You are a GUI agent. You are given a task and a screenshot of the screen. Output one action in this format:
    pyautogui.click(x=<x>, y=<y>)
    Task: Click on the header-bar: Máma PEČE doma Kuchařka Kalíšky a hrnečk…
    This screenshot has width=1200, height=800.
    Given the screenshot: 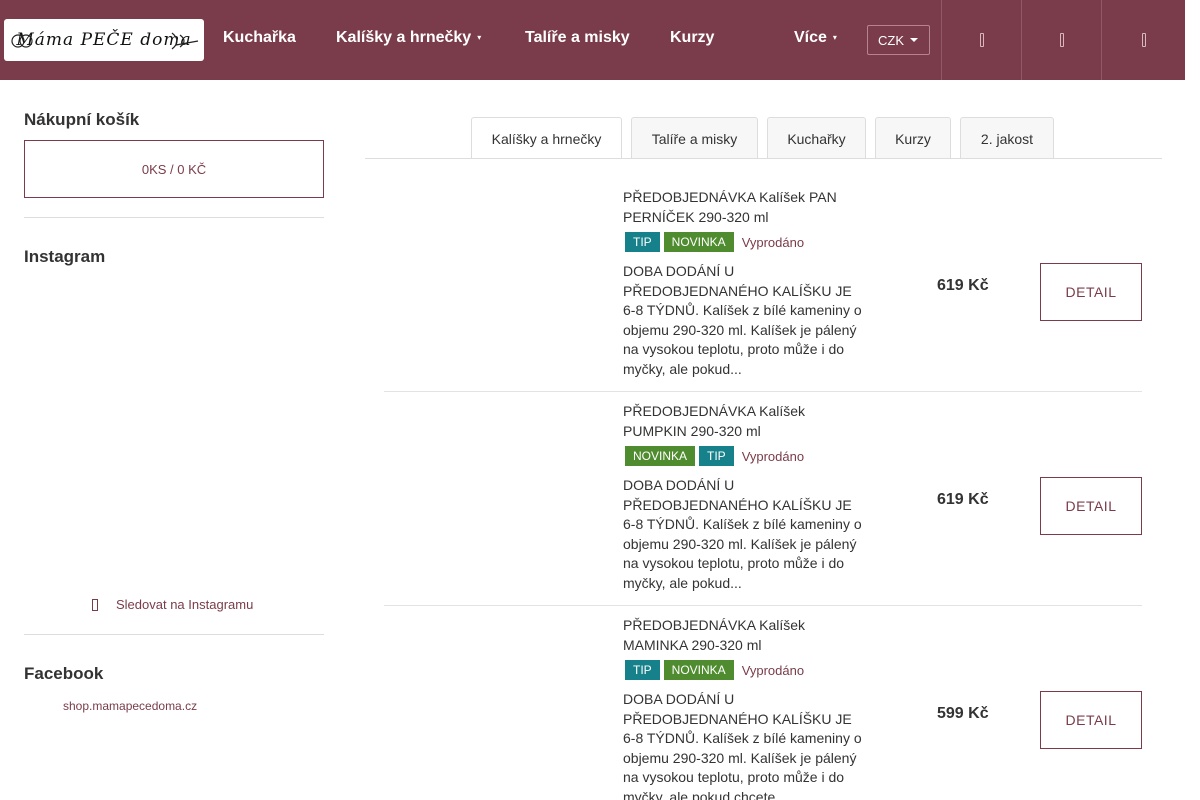 What is the action you would take?
    pyautogui.click(x=592, y=40)
    